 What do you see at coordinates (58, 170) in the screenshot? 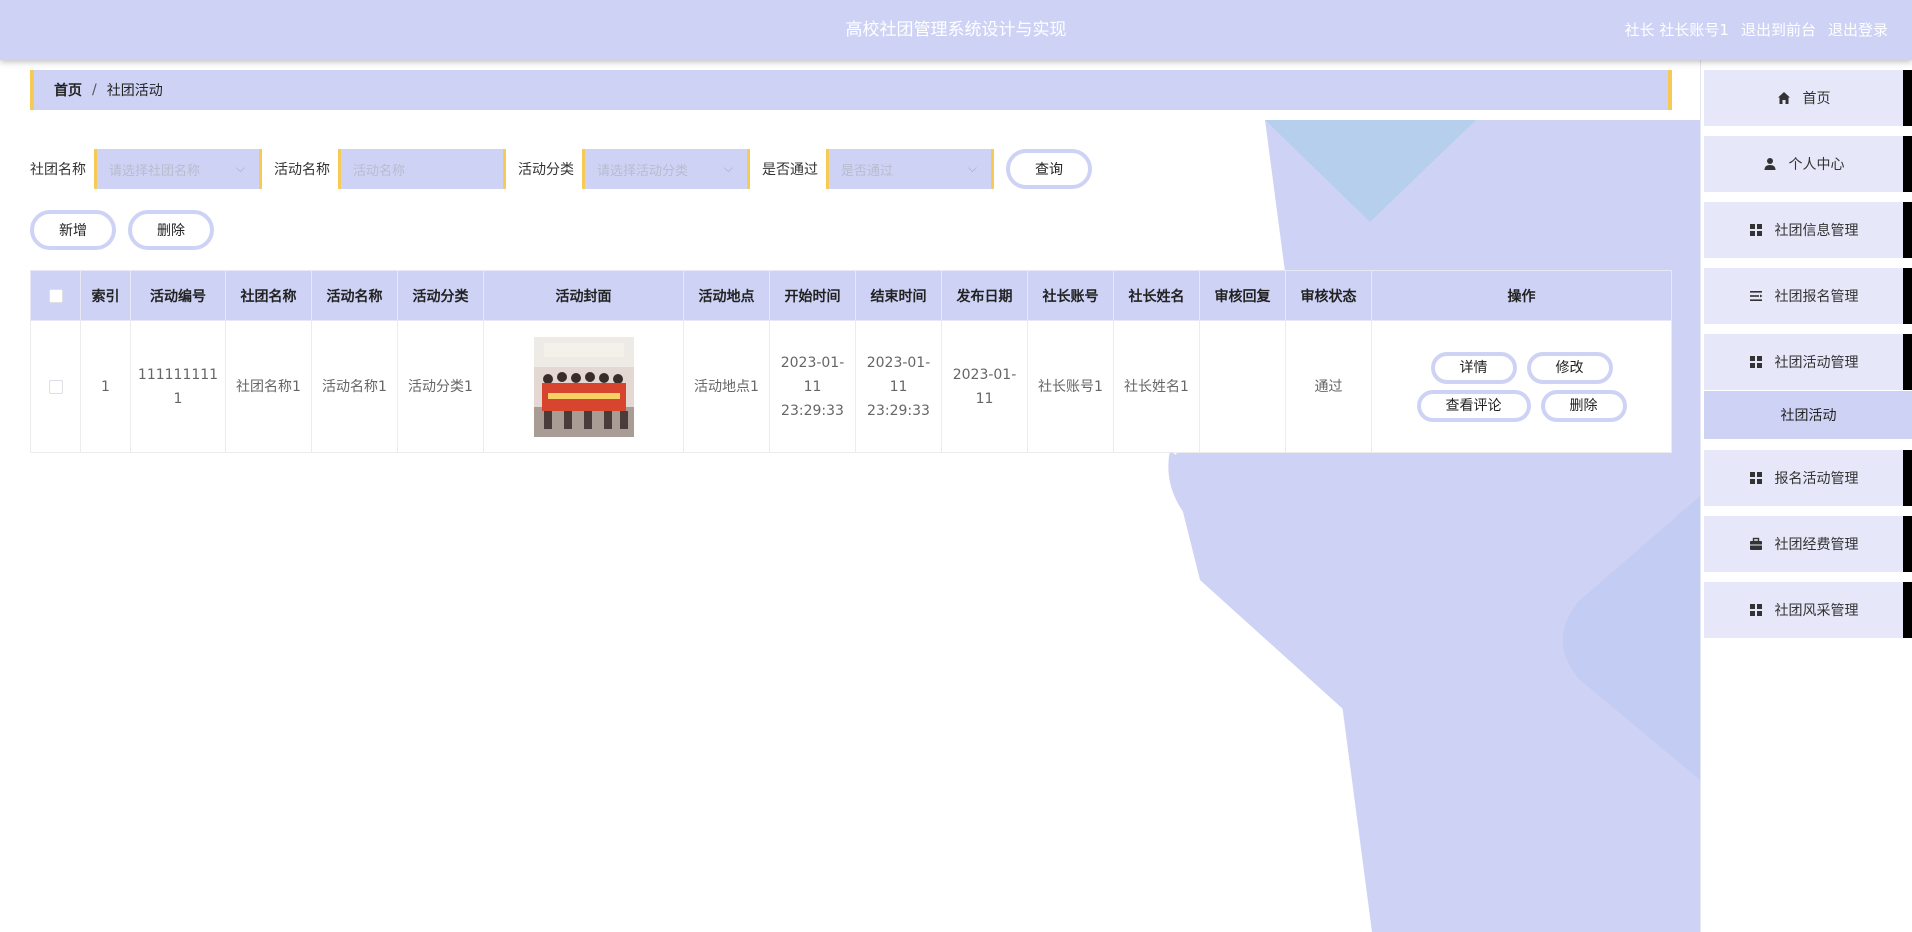
I see `club-name-label: 社团名称` at bounding box center [58, 170].